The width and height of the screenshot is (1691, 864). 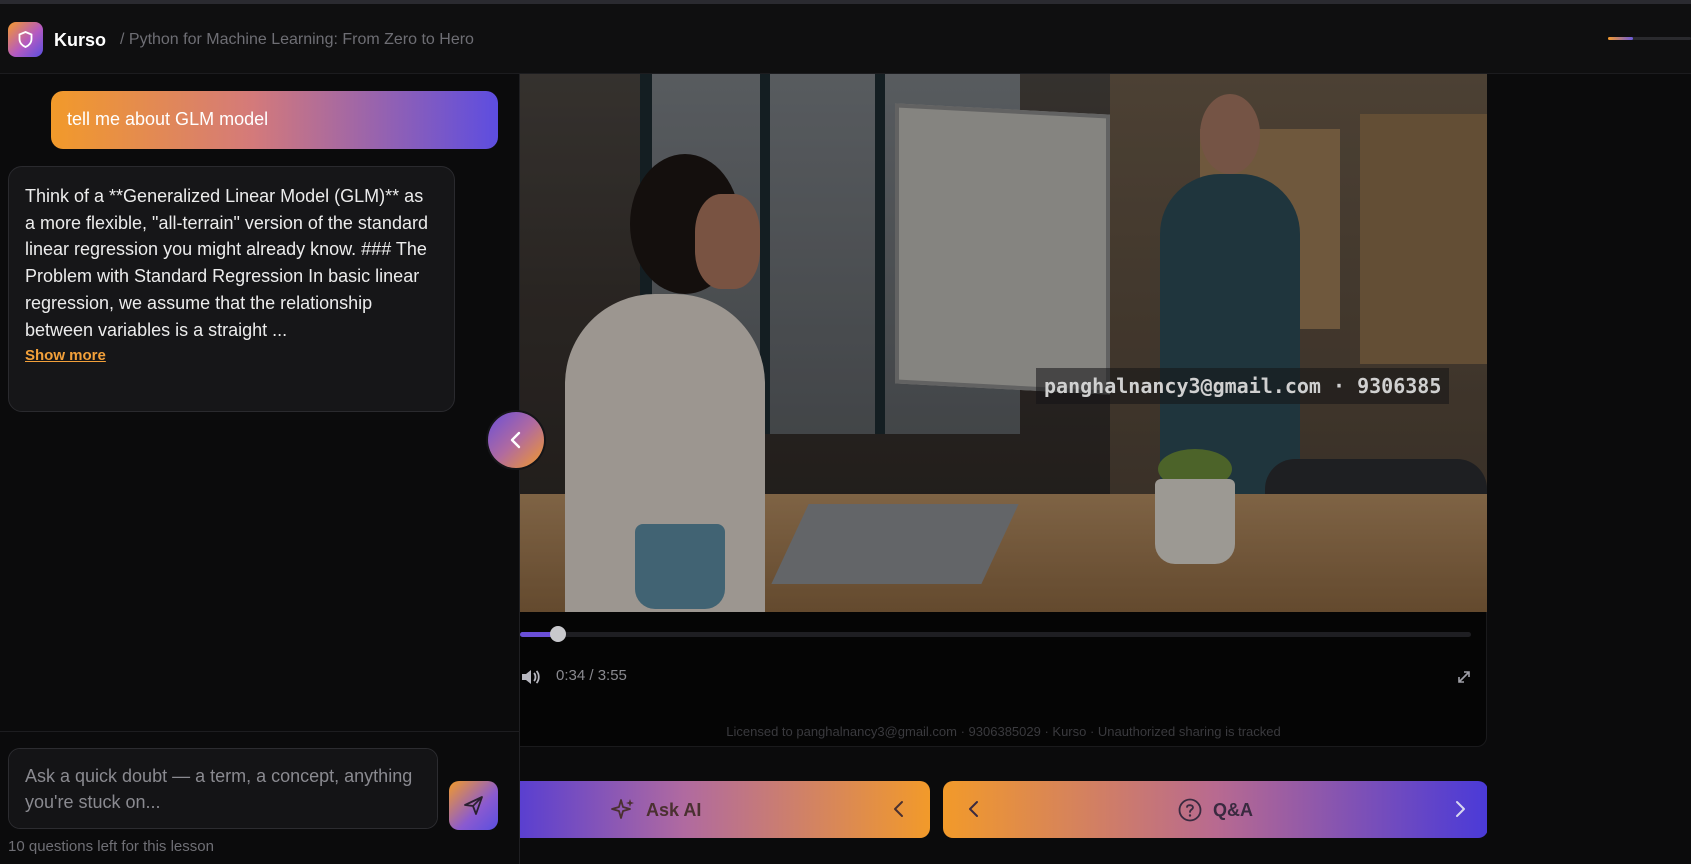 I want to click on time-display: 0:34 / 3:55, so click(x=591, y=675).